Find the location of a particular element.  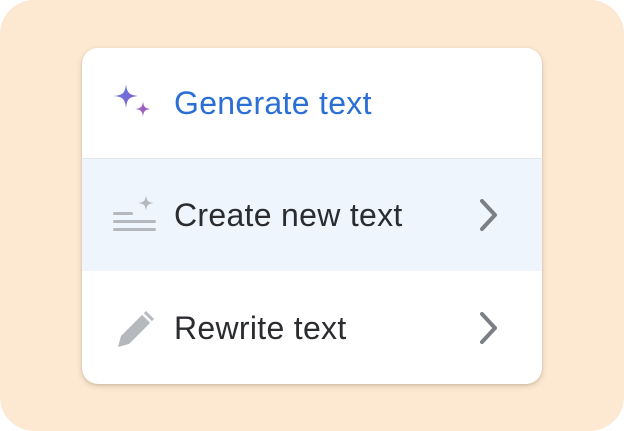

text-lines-sparkle-icon is located at coordinates (135, 215).